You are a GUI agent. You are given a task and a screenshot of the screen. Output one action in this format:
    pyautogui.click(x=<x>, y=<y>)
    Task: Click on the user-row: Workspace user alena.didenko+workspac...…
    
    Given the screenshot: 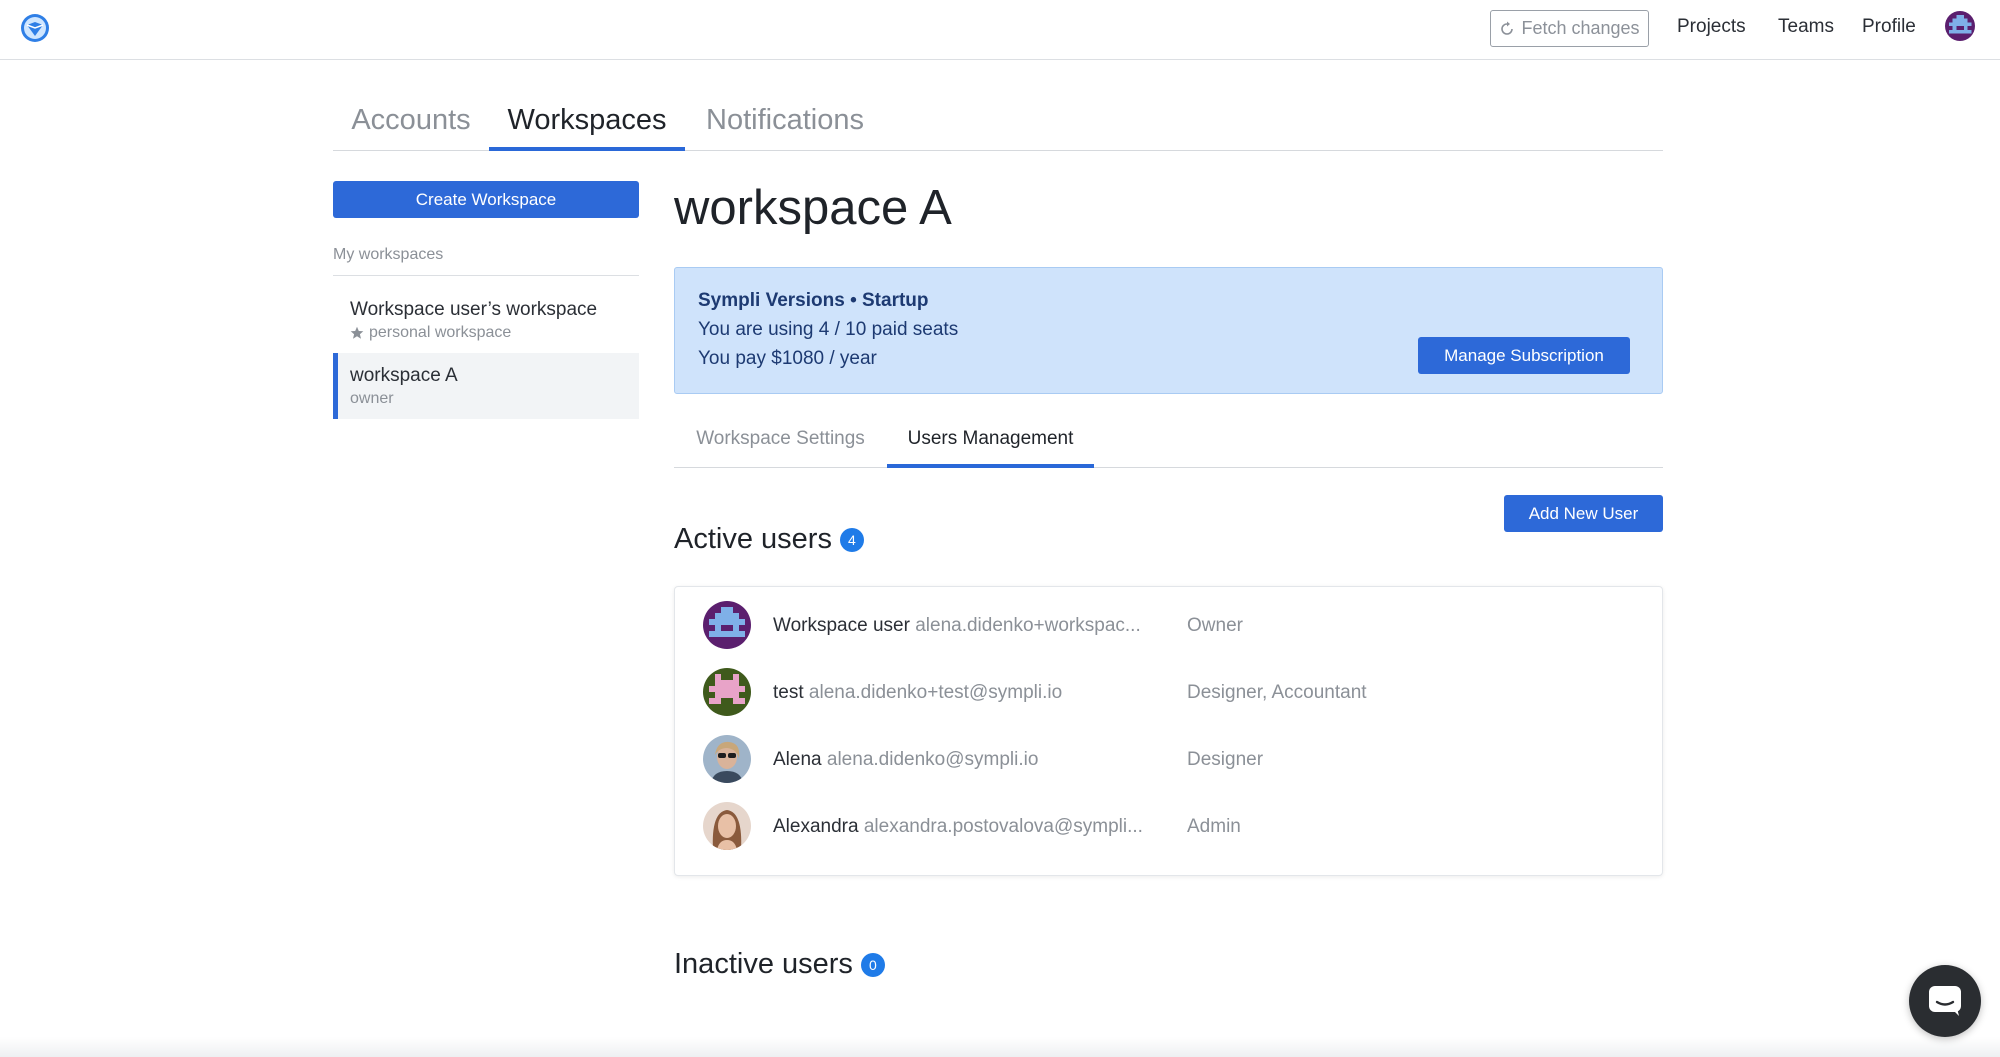 What is the action you would take?
    pyautogui.click(x=1169, y=620)
    